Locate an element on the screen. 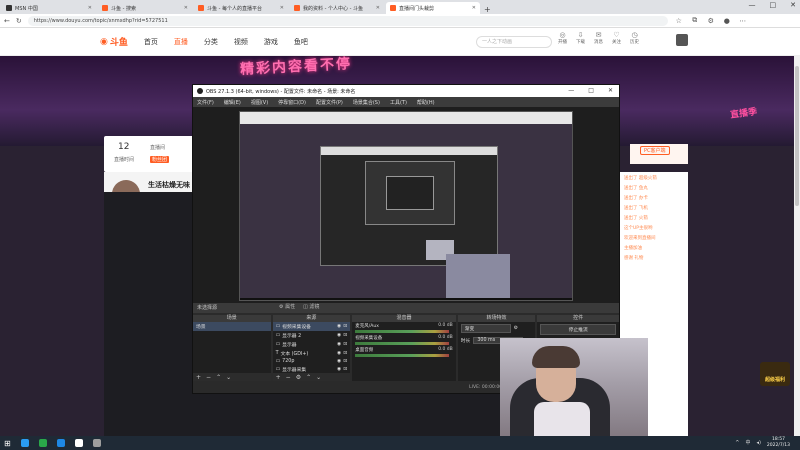 This screenshot has width=800, height=450. page-scrollbar is located at coordinates (797, 246).